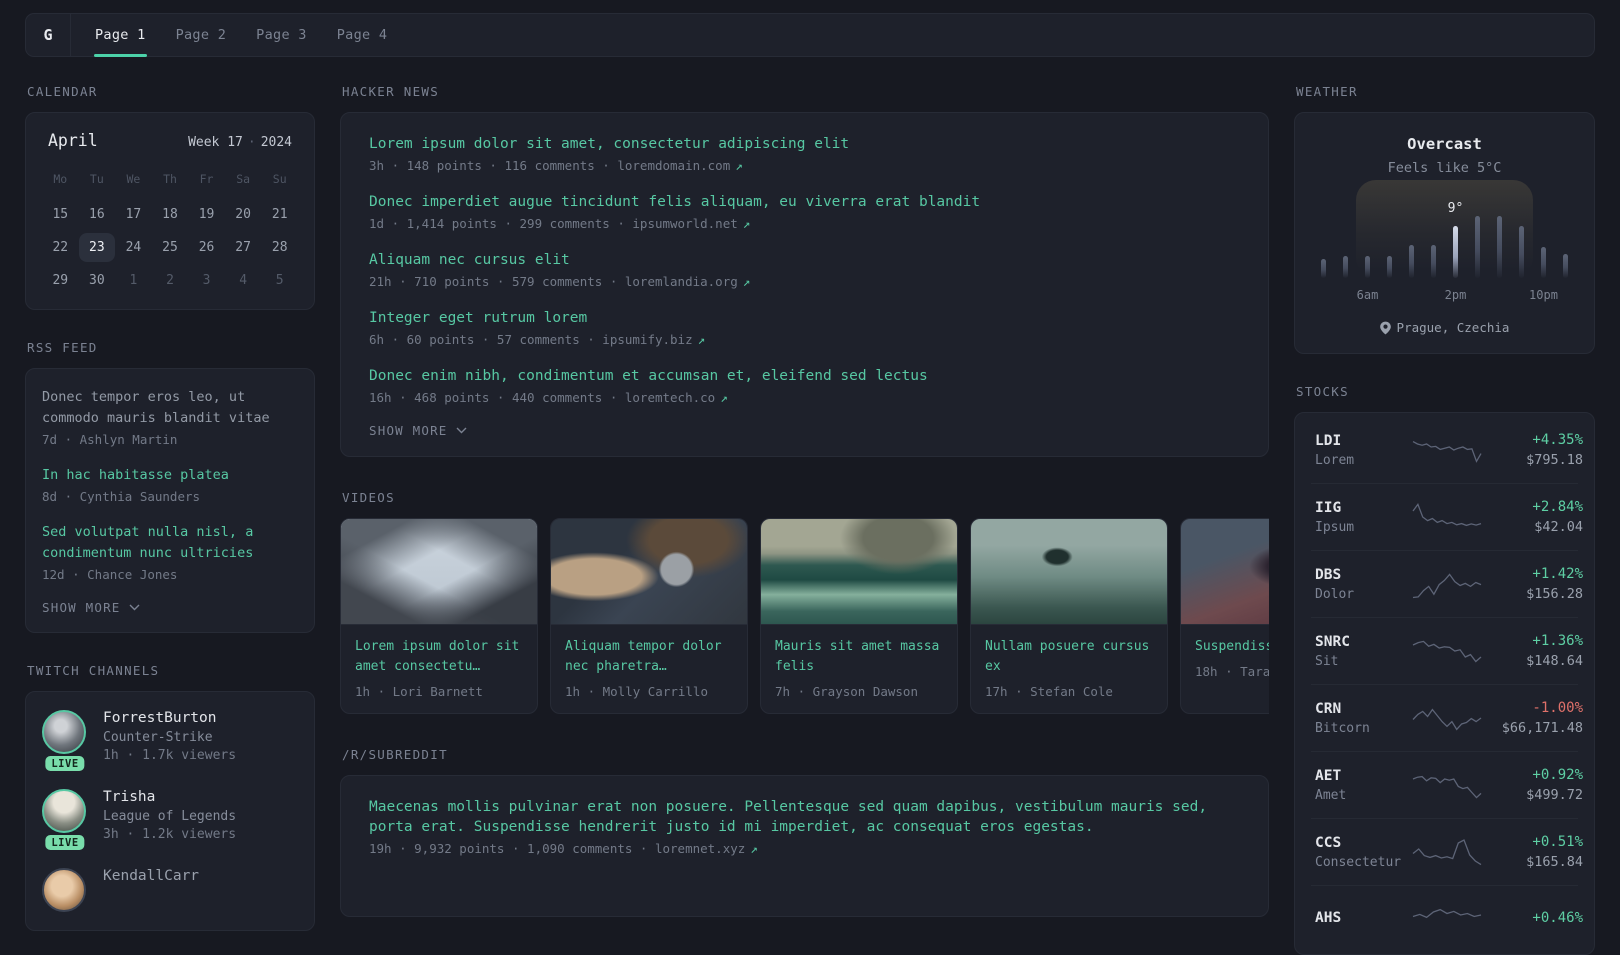 This screenshot has width=1620, height=955. I want to click on video-meta: 1h · Molly Carrillo, so click(636, 691).